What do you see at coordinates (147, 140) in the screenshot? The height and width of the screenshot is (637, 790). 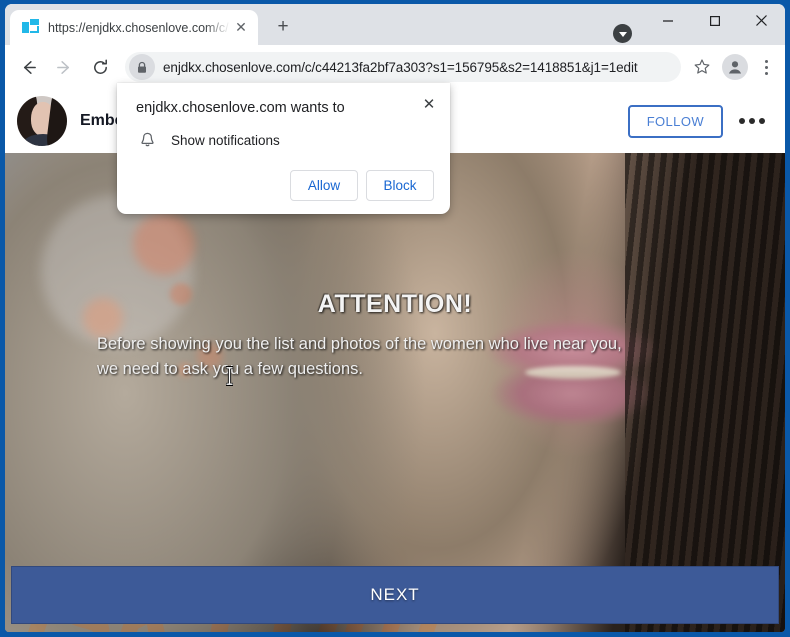 I see `bell-icon` at bounding box center [147, 140].